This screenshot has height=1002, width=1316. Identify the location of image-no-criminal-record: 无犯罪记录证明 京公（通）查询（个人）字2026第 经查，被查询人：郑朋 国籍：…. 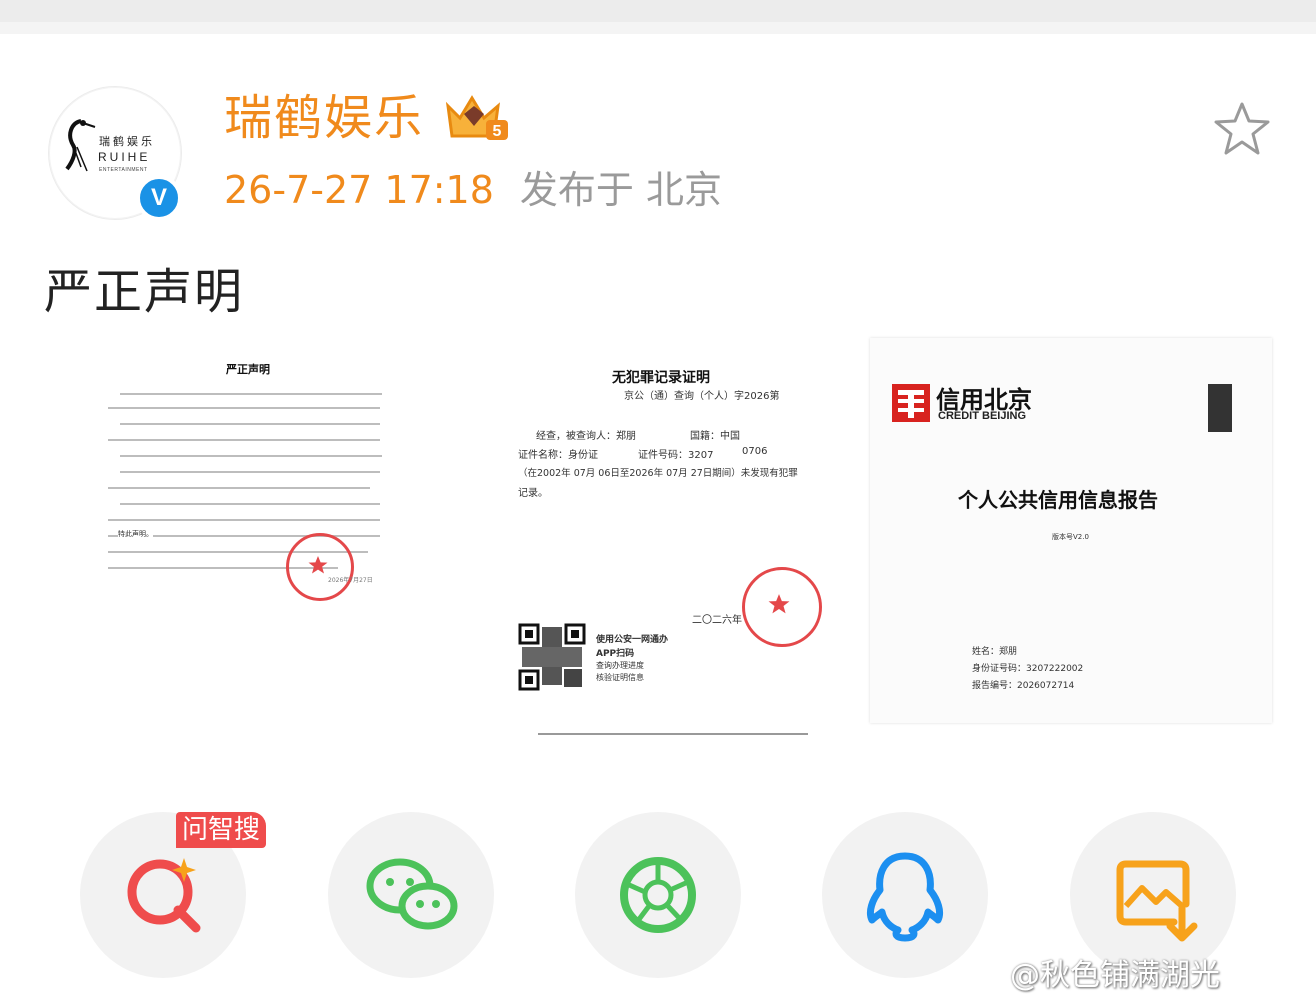
(675, 542).